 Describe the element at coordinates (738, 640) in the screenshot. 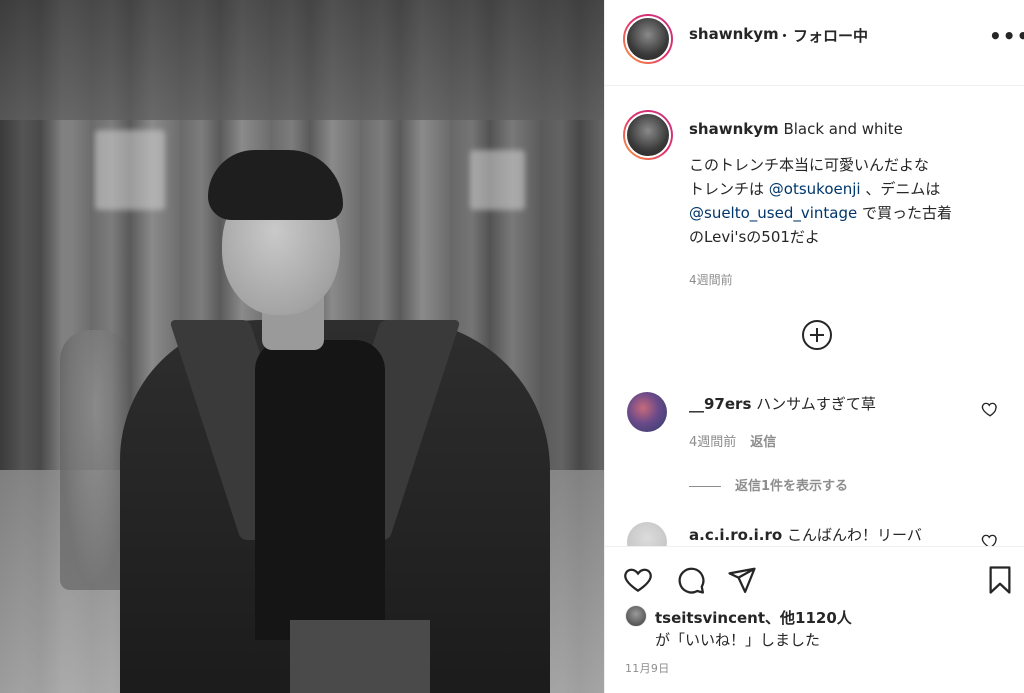

I see `likes-summary-suffix: が「いいね！」しました` at that location.